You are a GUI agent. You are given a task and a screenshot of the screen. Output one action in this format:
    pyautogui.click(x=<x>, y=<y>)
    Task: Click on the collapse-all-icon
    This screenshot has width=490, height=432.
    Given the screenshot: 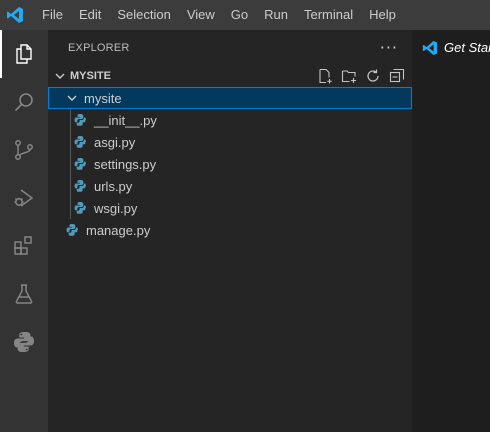 What is the action you would take?
    pyautogui.click(x=397, y=76)
    